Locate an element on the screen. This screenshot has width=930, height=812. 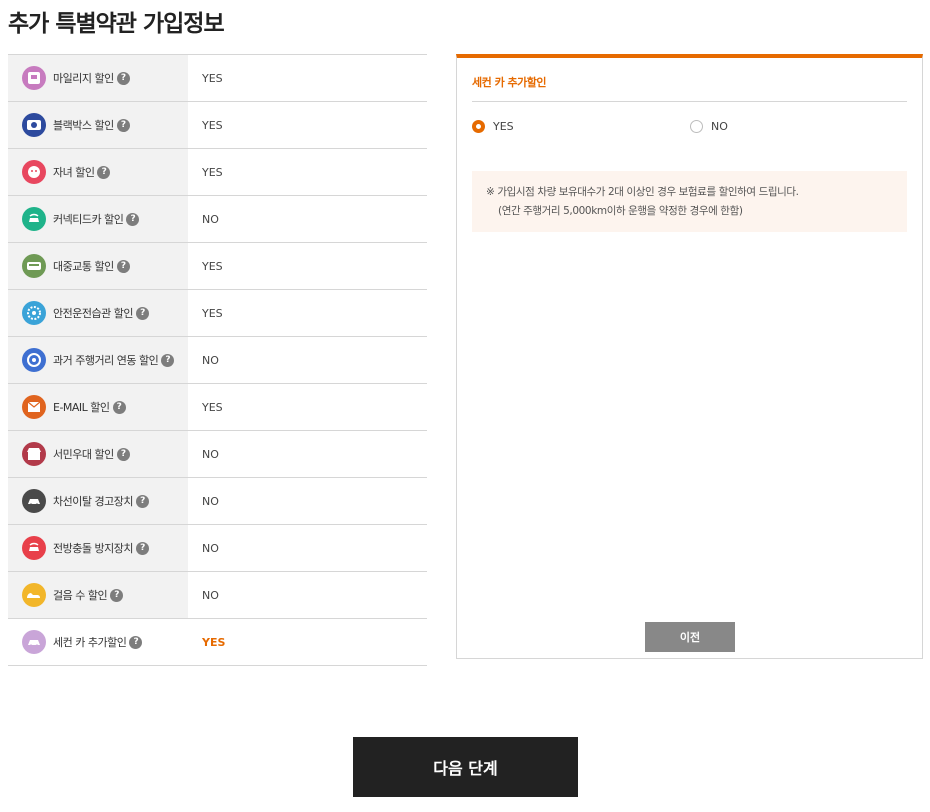
connected-car-icon is located at coordinates (34, 219).